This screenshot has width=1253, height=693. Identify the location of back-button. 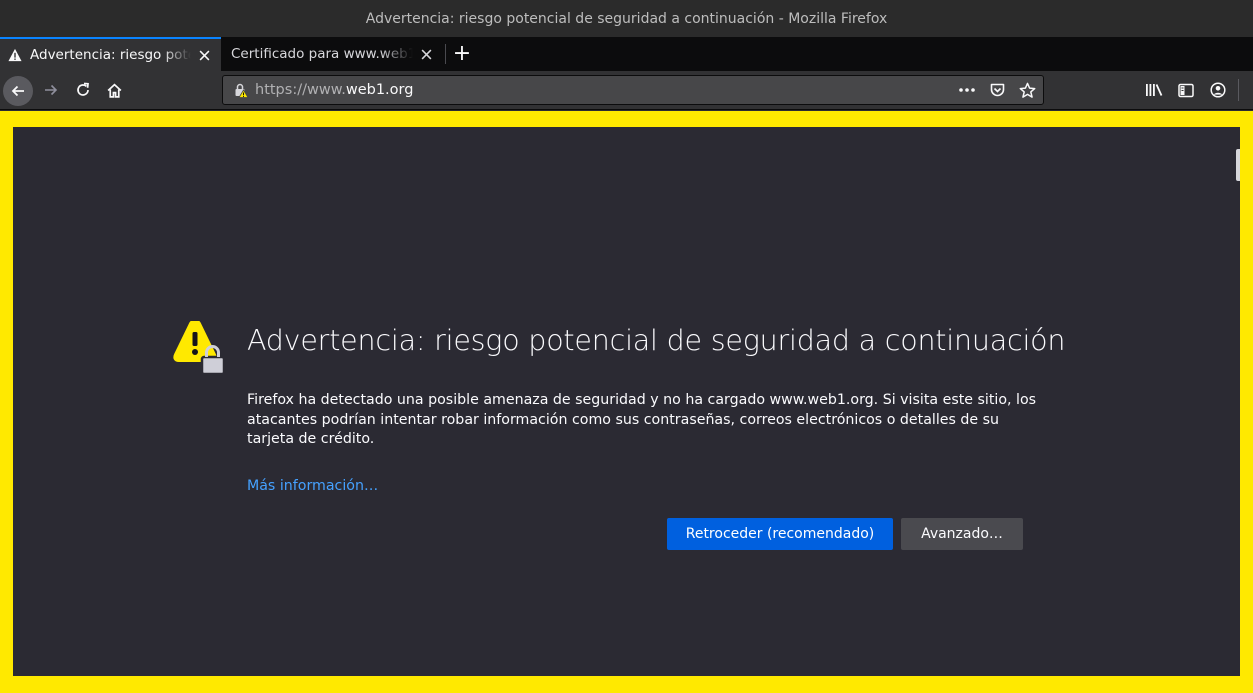
(18, 91).